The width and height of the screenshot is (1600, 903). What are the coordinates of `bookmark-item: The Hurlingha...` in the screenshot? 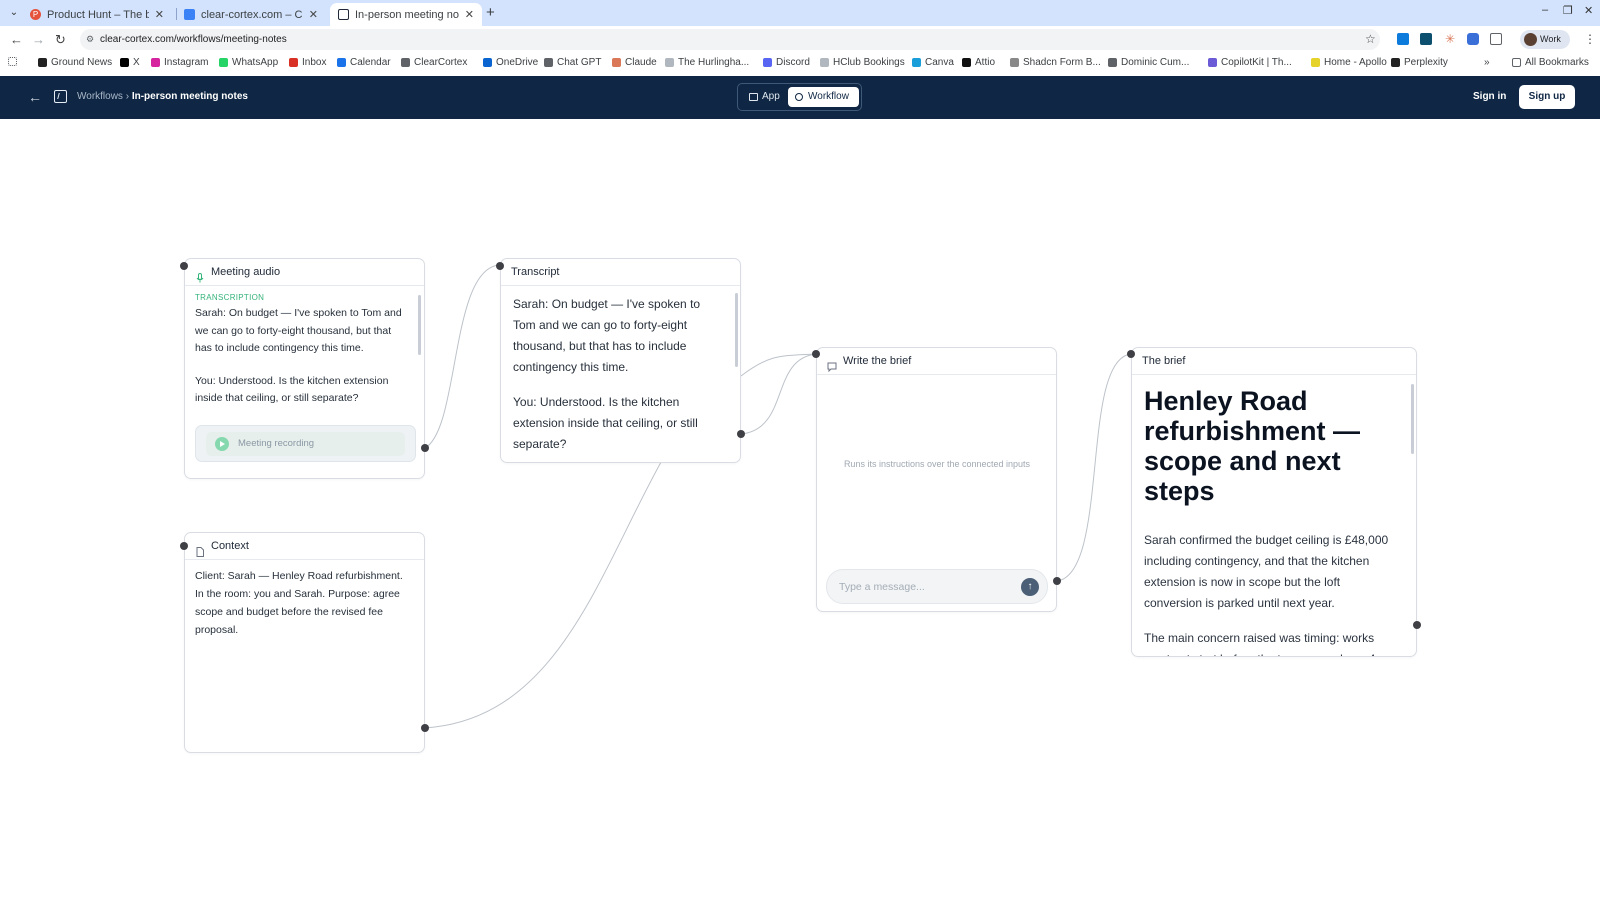 It's located at (707, 62).